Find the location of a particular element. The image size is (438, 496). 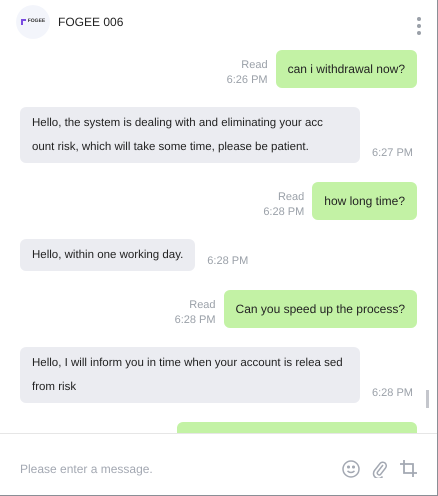

logo-icon is located at coordinates (23, 22).